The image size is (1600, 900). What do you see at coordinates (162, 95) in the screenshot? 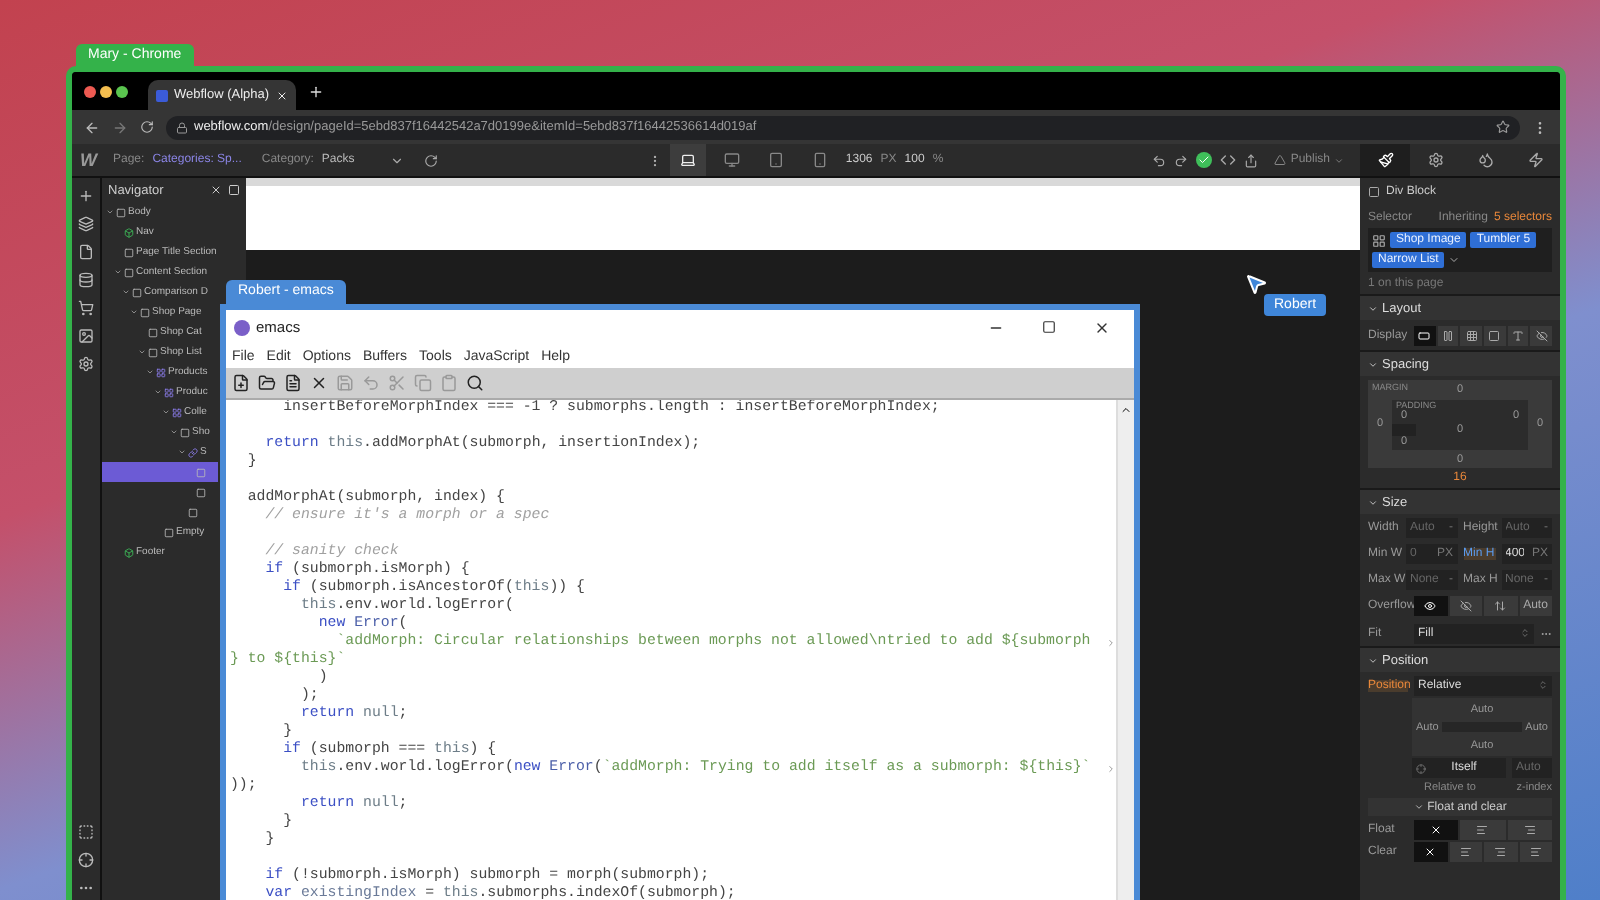
I see `favicon-icon` at bounding box center [162, 95].